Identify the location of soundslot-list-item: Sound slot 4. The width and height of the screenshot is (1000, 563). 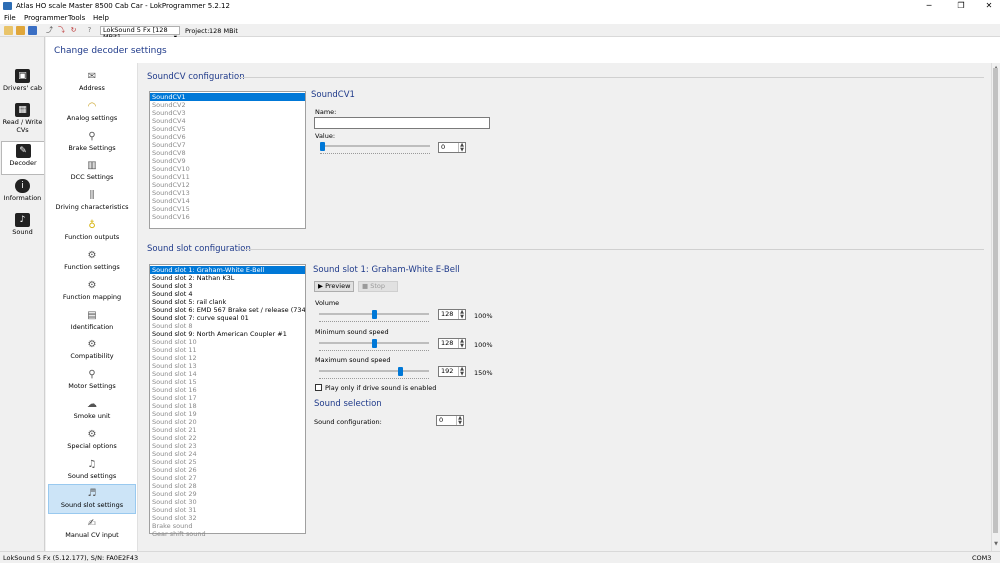
(227, 294).